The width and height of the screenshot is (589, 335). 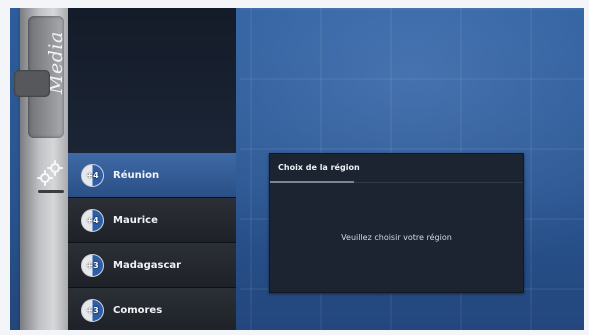 I want to click on region-item-maurice: +4 Maurice, so click(x=152, y=220).